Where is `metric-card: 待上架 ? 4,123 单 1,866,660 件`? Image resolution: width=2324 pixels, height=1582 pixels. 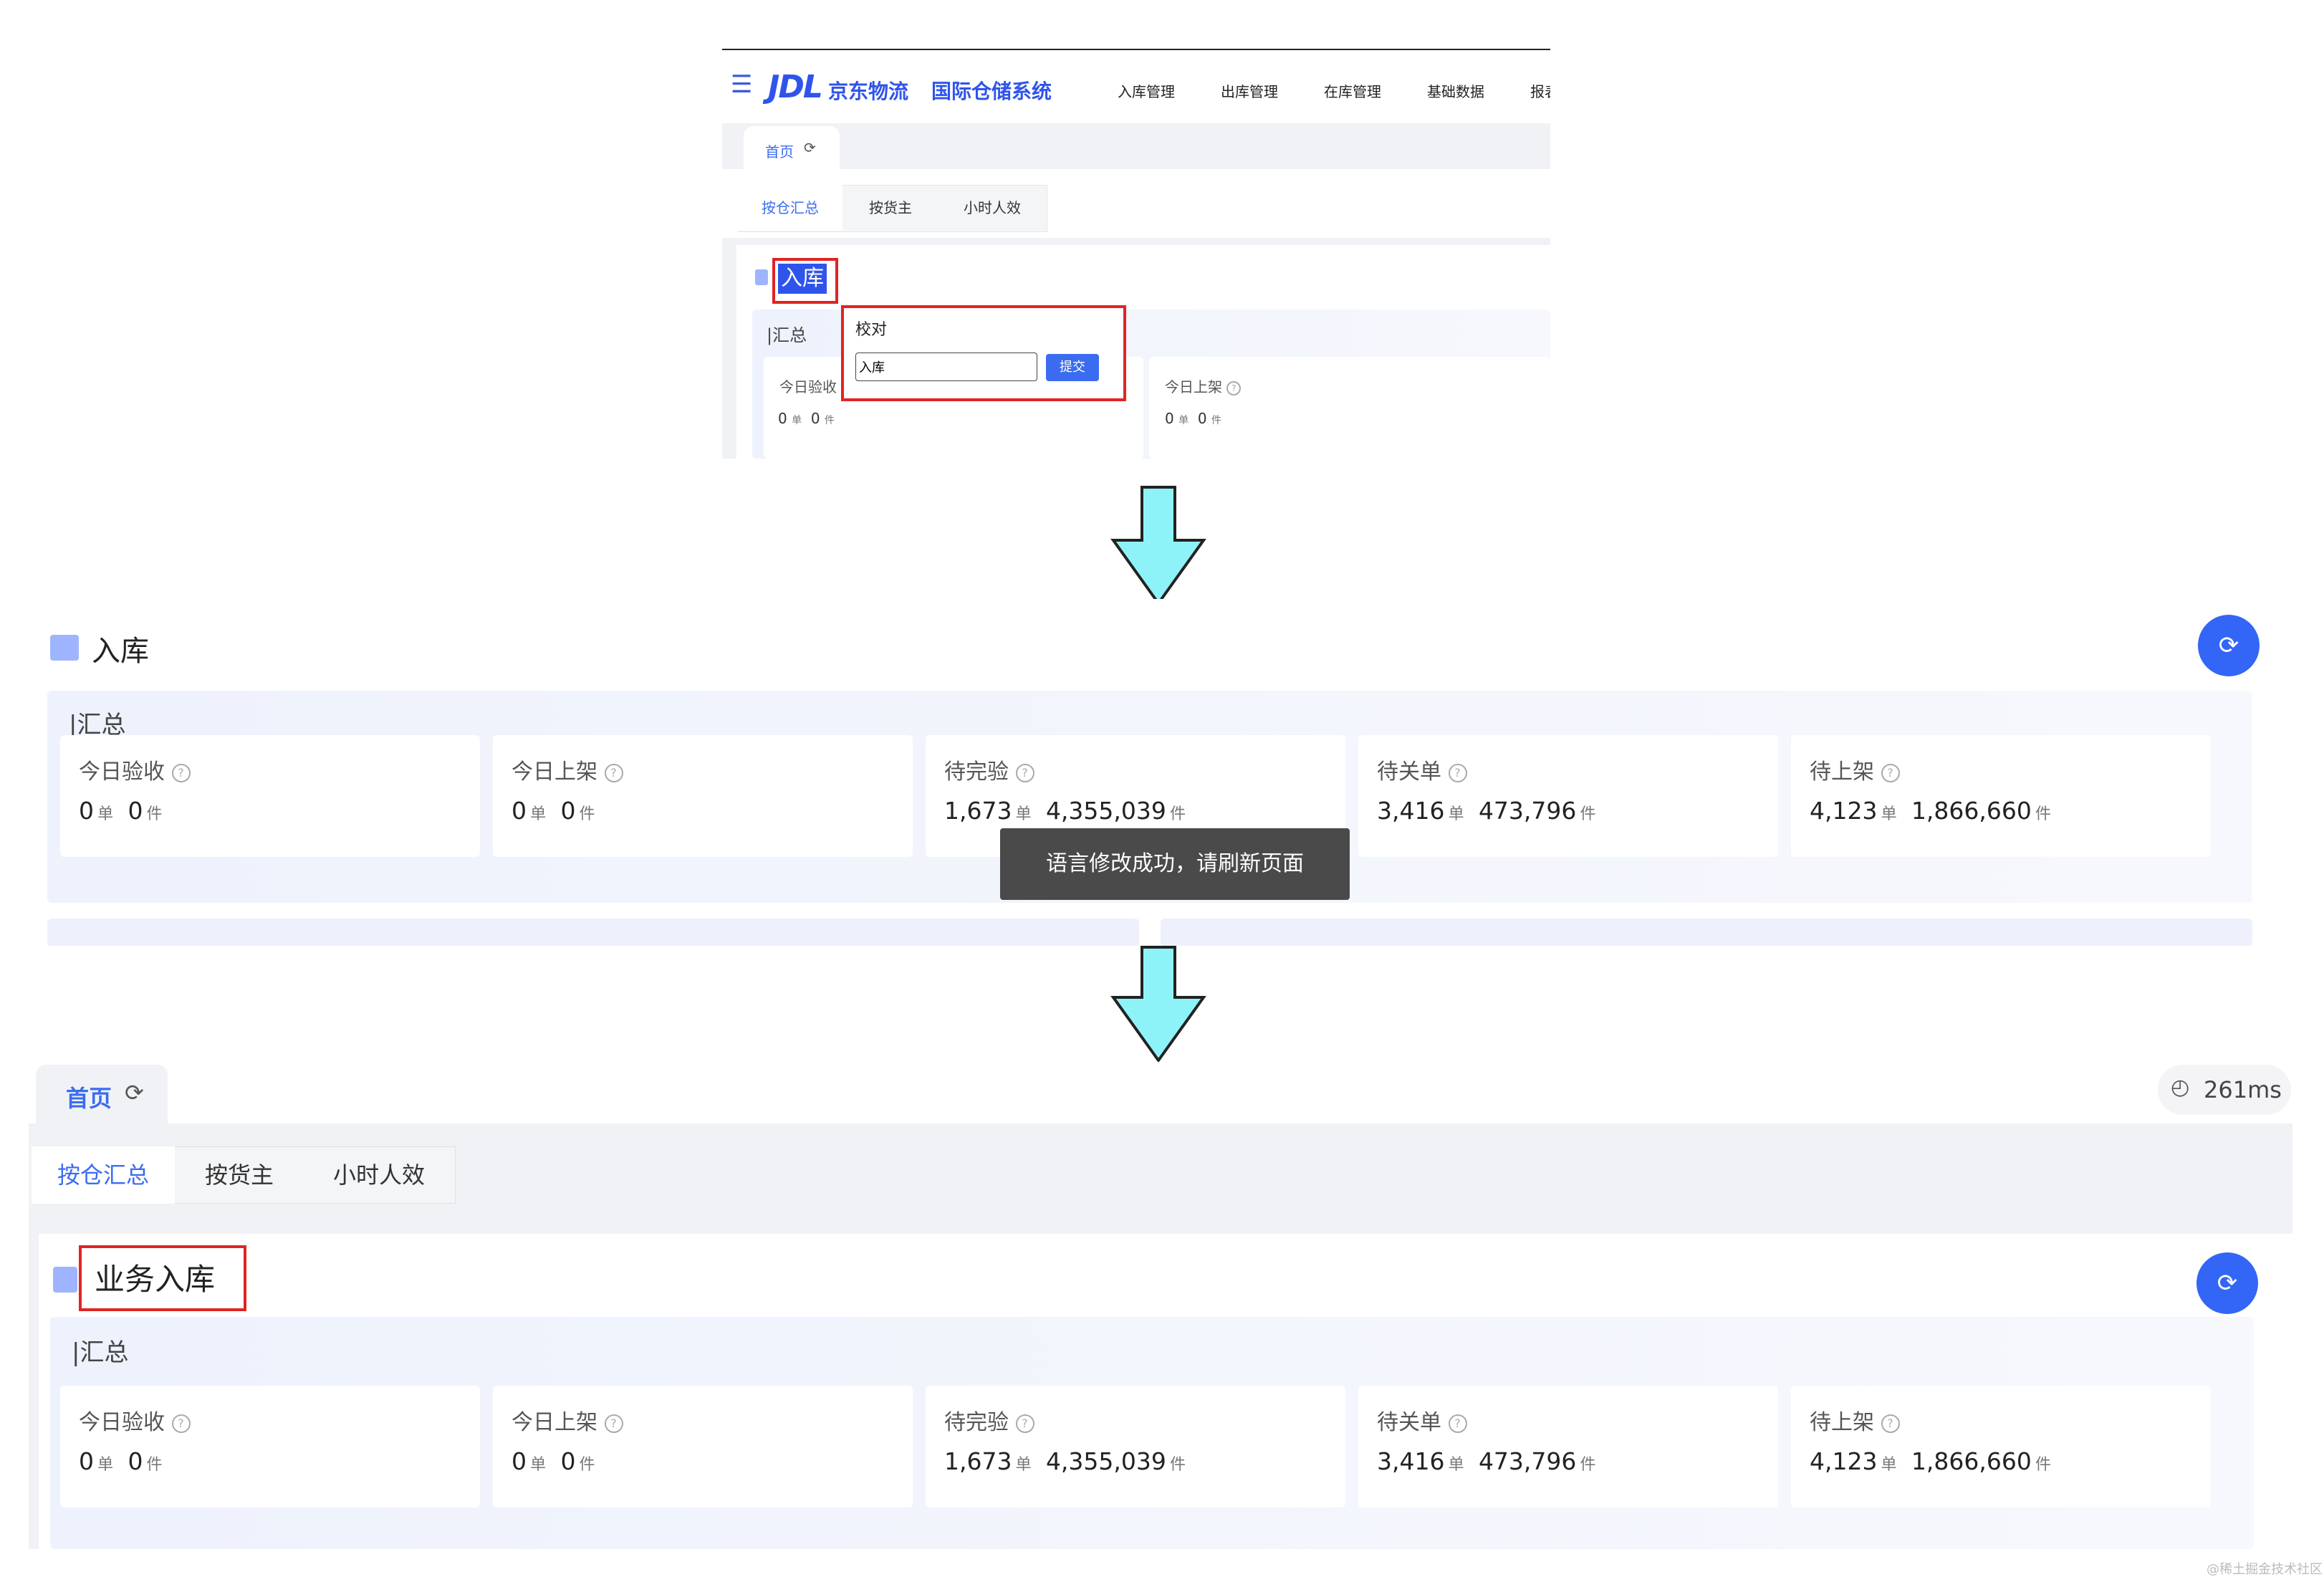
metric-card: 待上架 ? 4,123 单 1,866,660 件 is located at coordinates (2001, 796).